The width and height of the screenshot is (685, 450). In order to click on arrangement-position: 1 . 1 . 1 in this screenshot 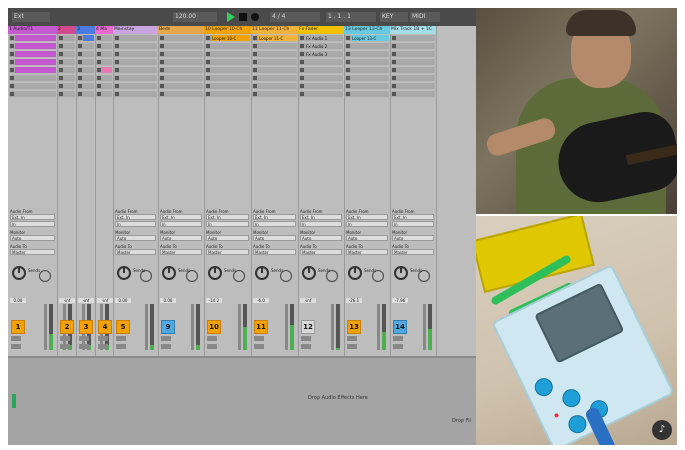, I will do `click(351, 17)`.